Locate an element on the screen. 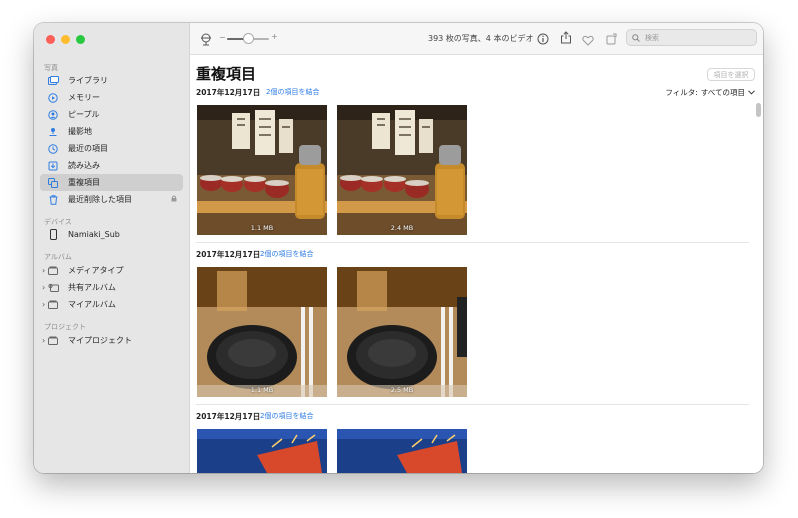 The height and width of the screenshot is (518, 798). sidebar-item-label: メモリー is located at coordinates (84, 97).